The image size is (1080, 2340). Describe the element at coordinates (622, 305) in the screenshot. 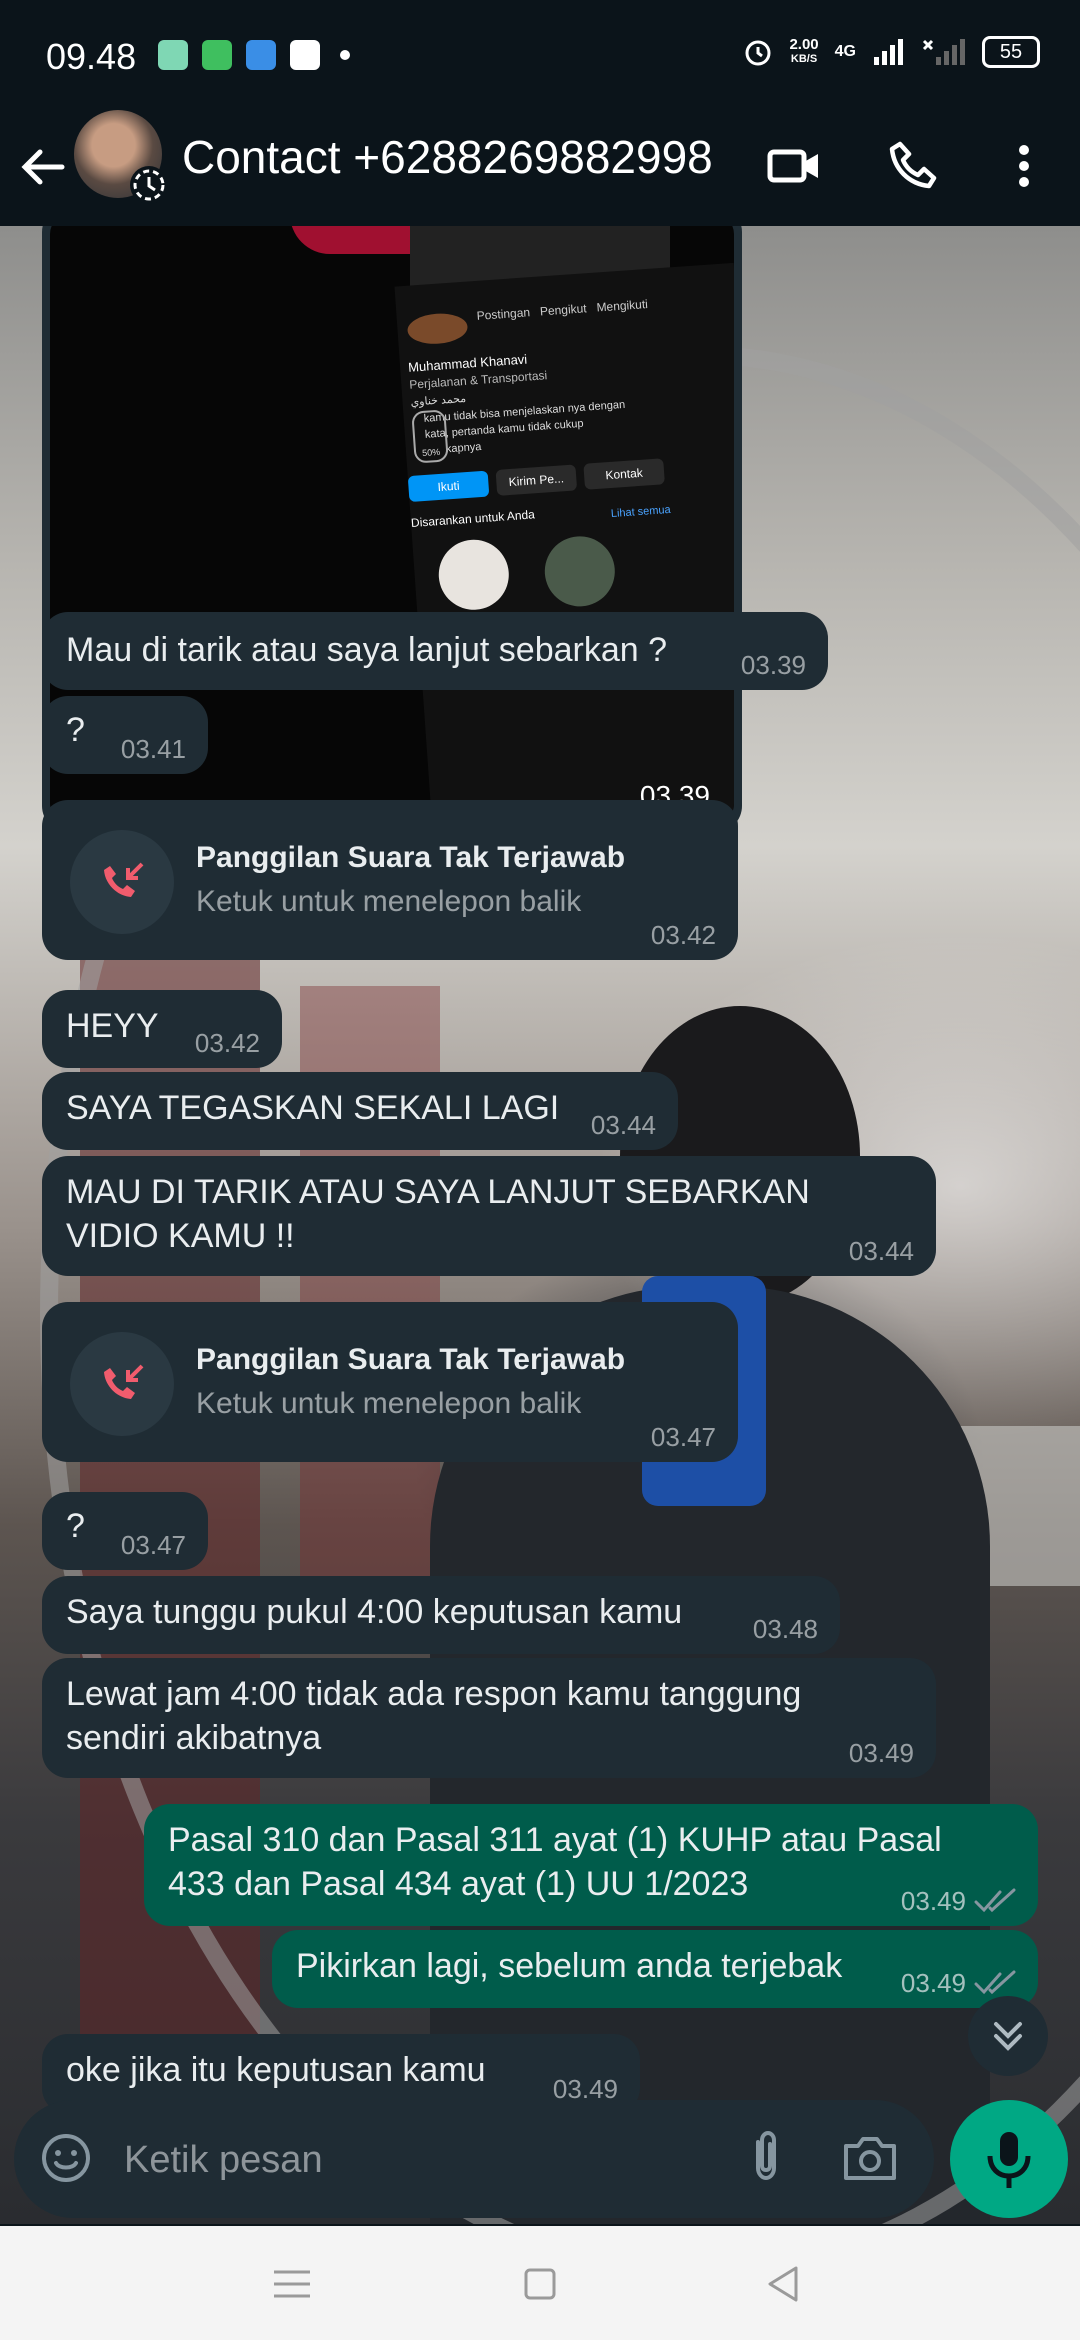

I see `screenshot-stat-following: Mengikuti` at that location.